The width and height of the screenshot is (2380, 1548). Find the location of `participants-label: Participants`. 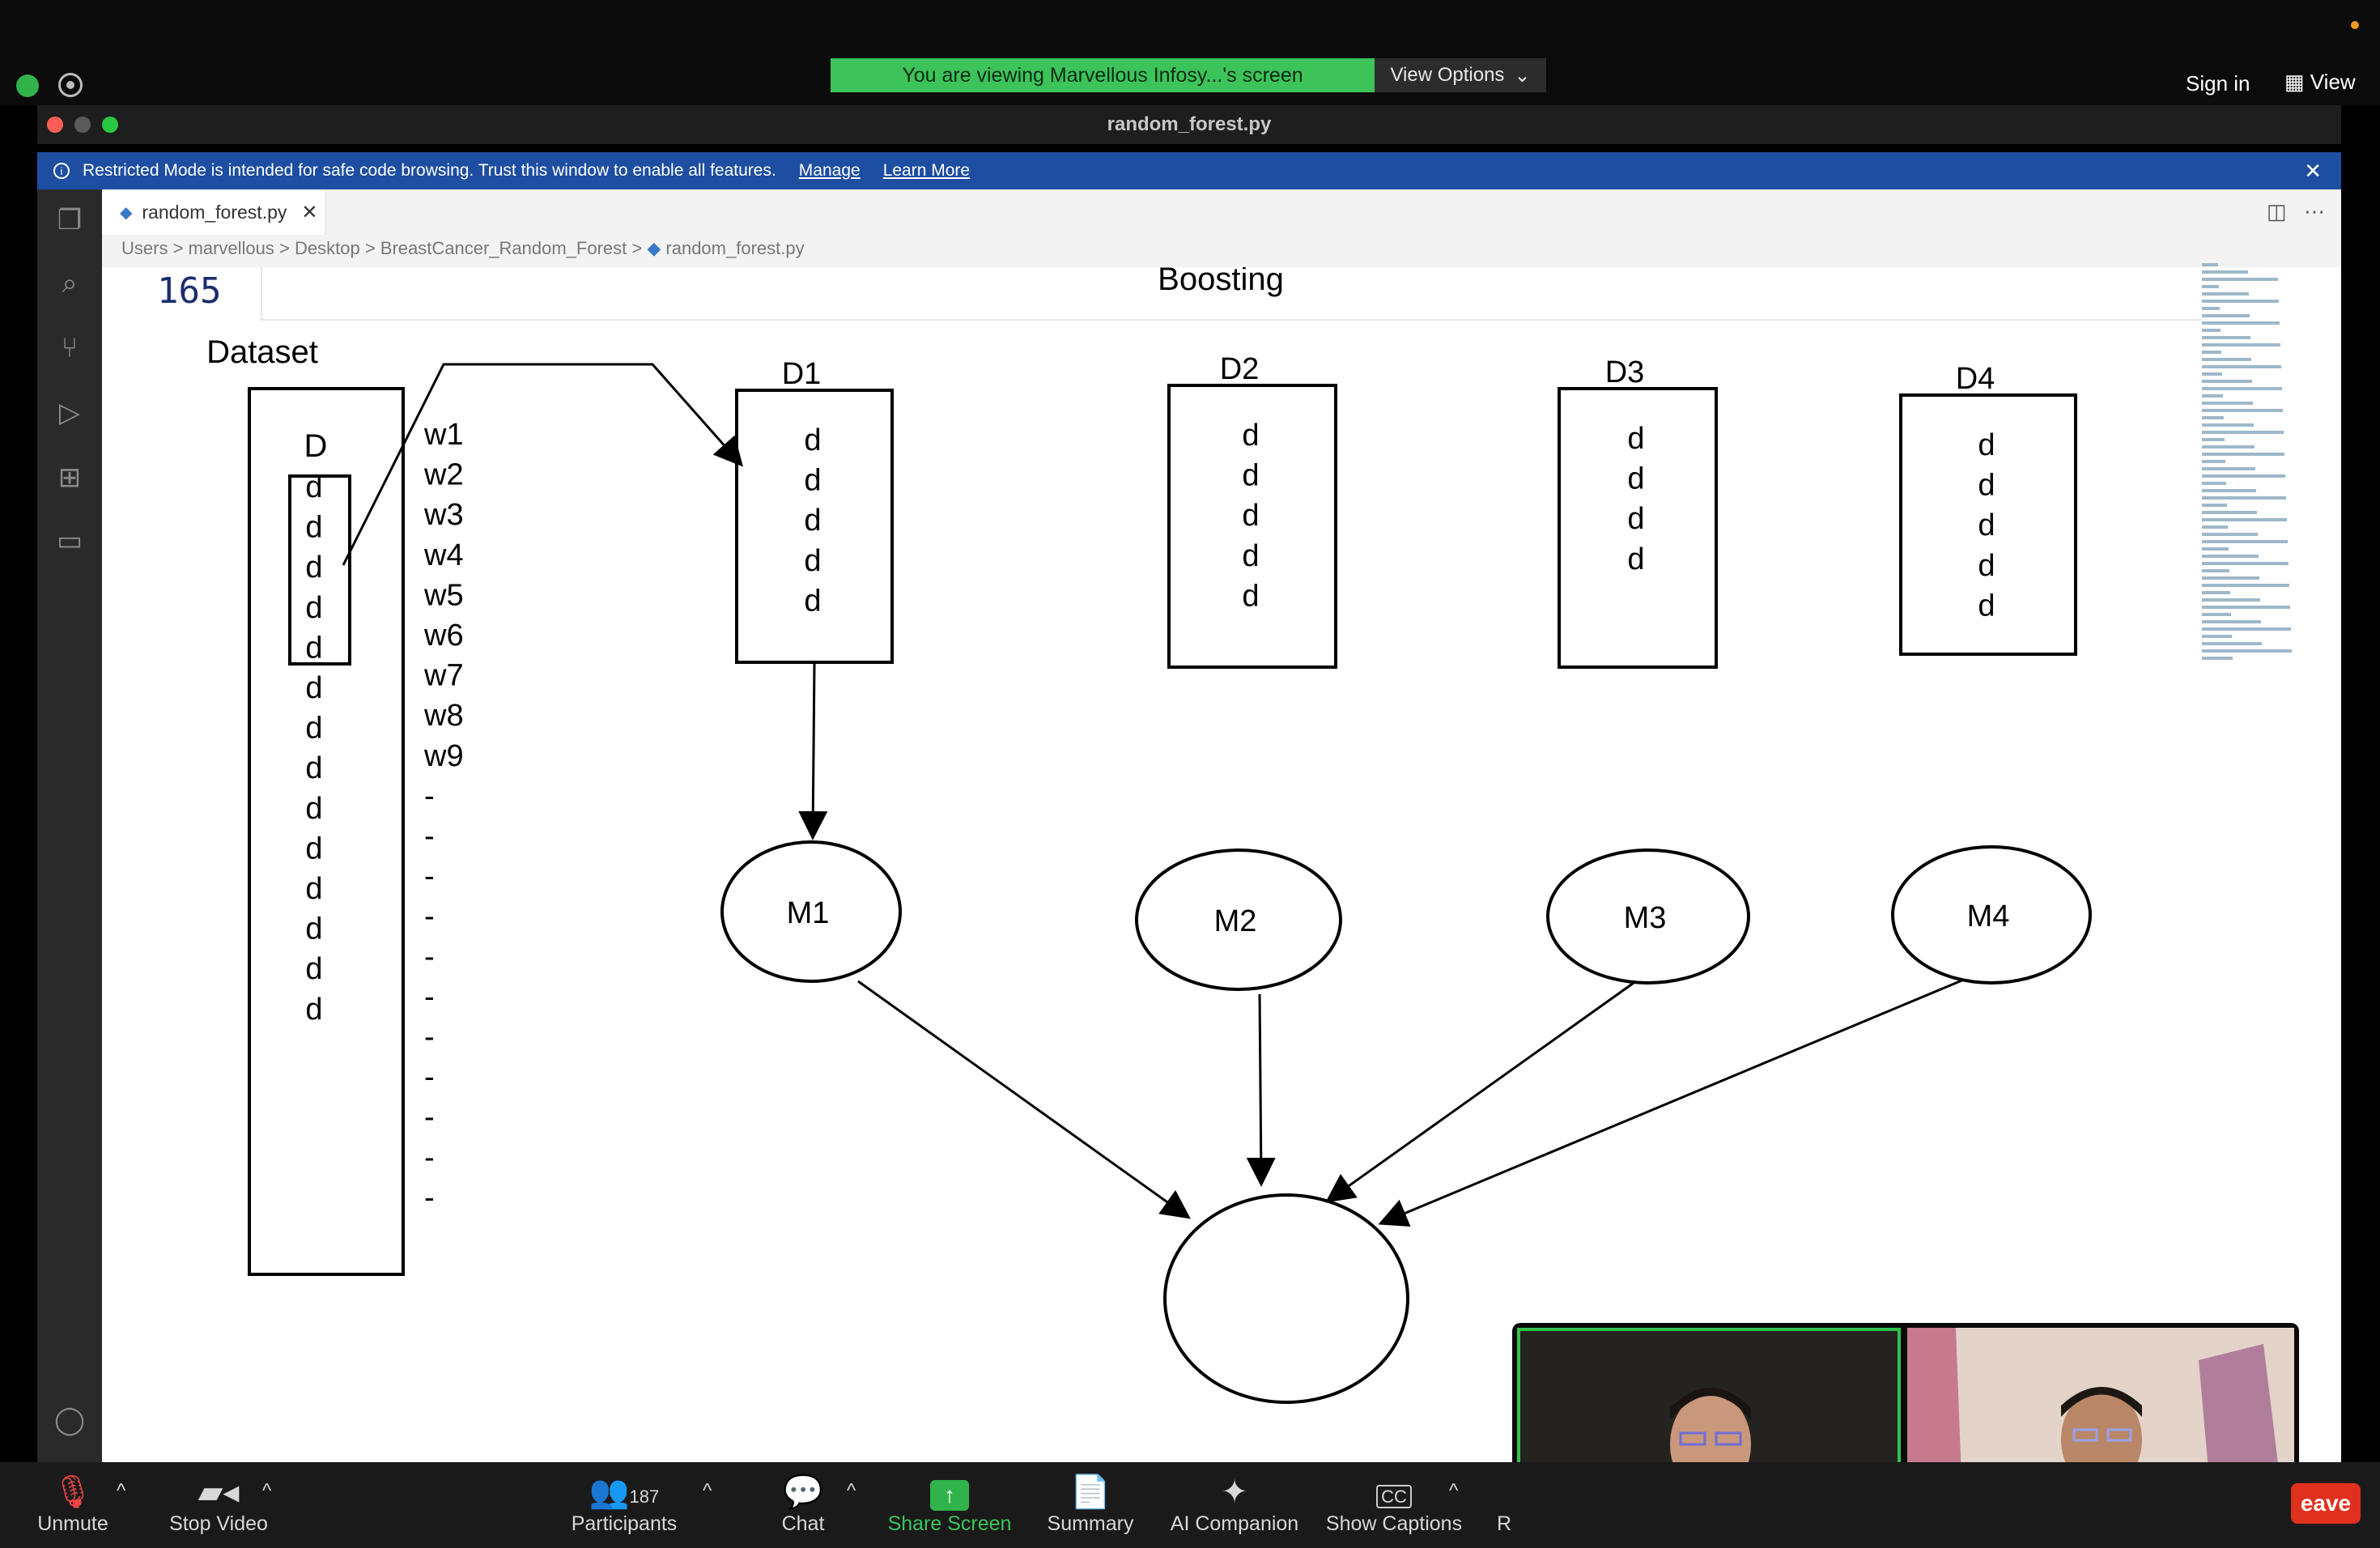

participants-label: Participants is located at coordinates (624, 1523).